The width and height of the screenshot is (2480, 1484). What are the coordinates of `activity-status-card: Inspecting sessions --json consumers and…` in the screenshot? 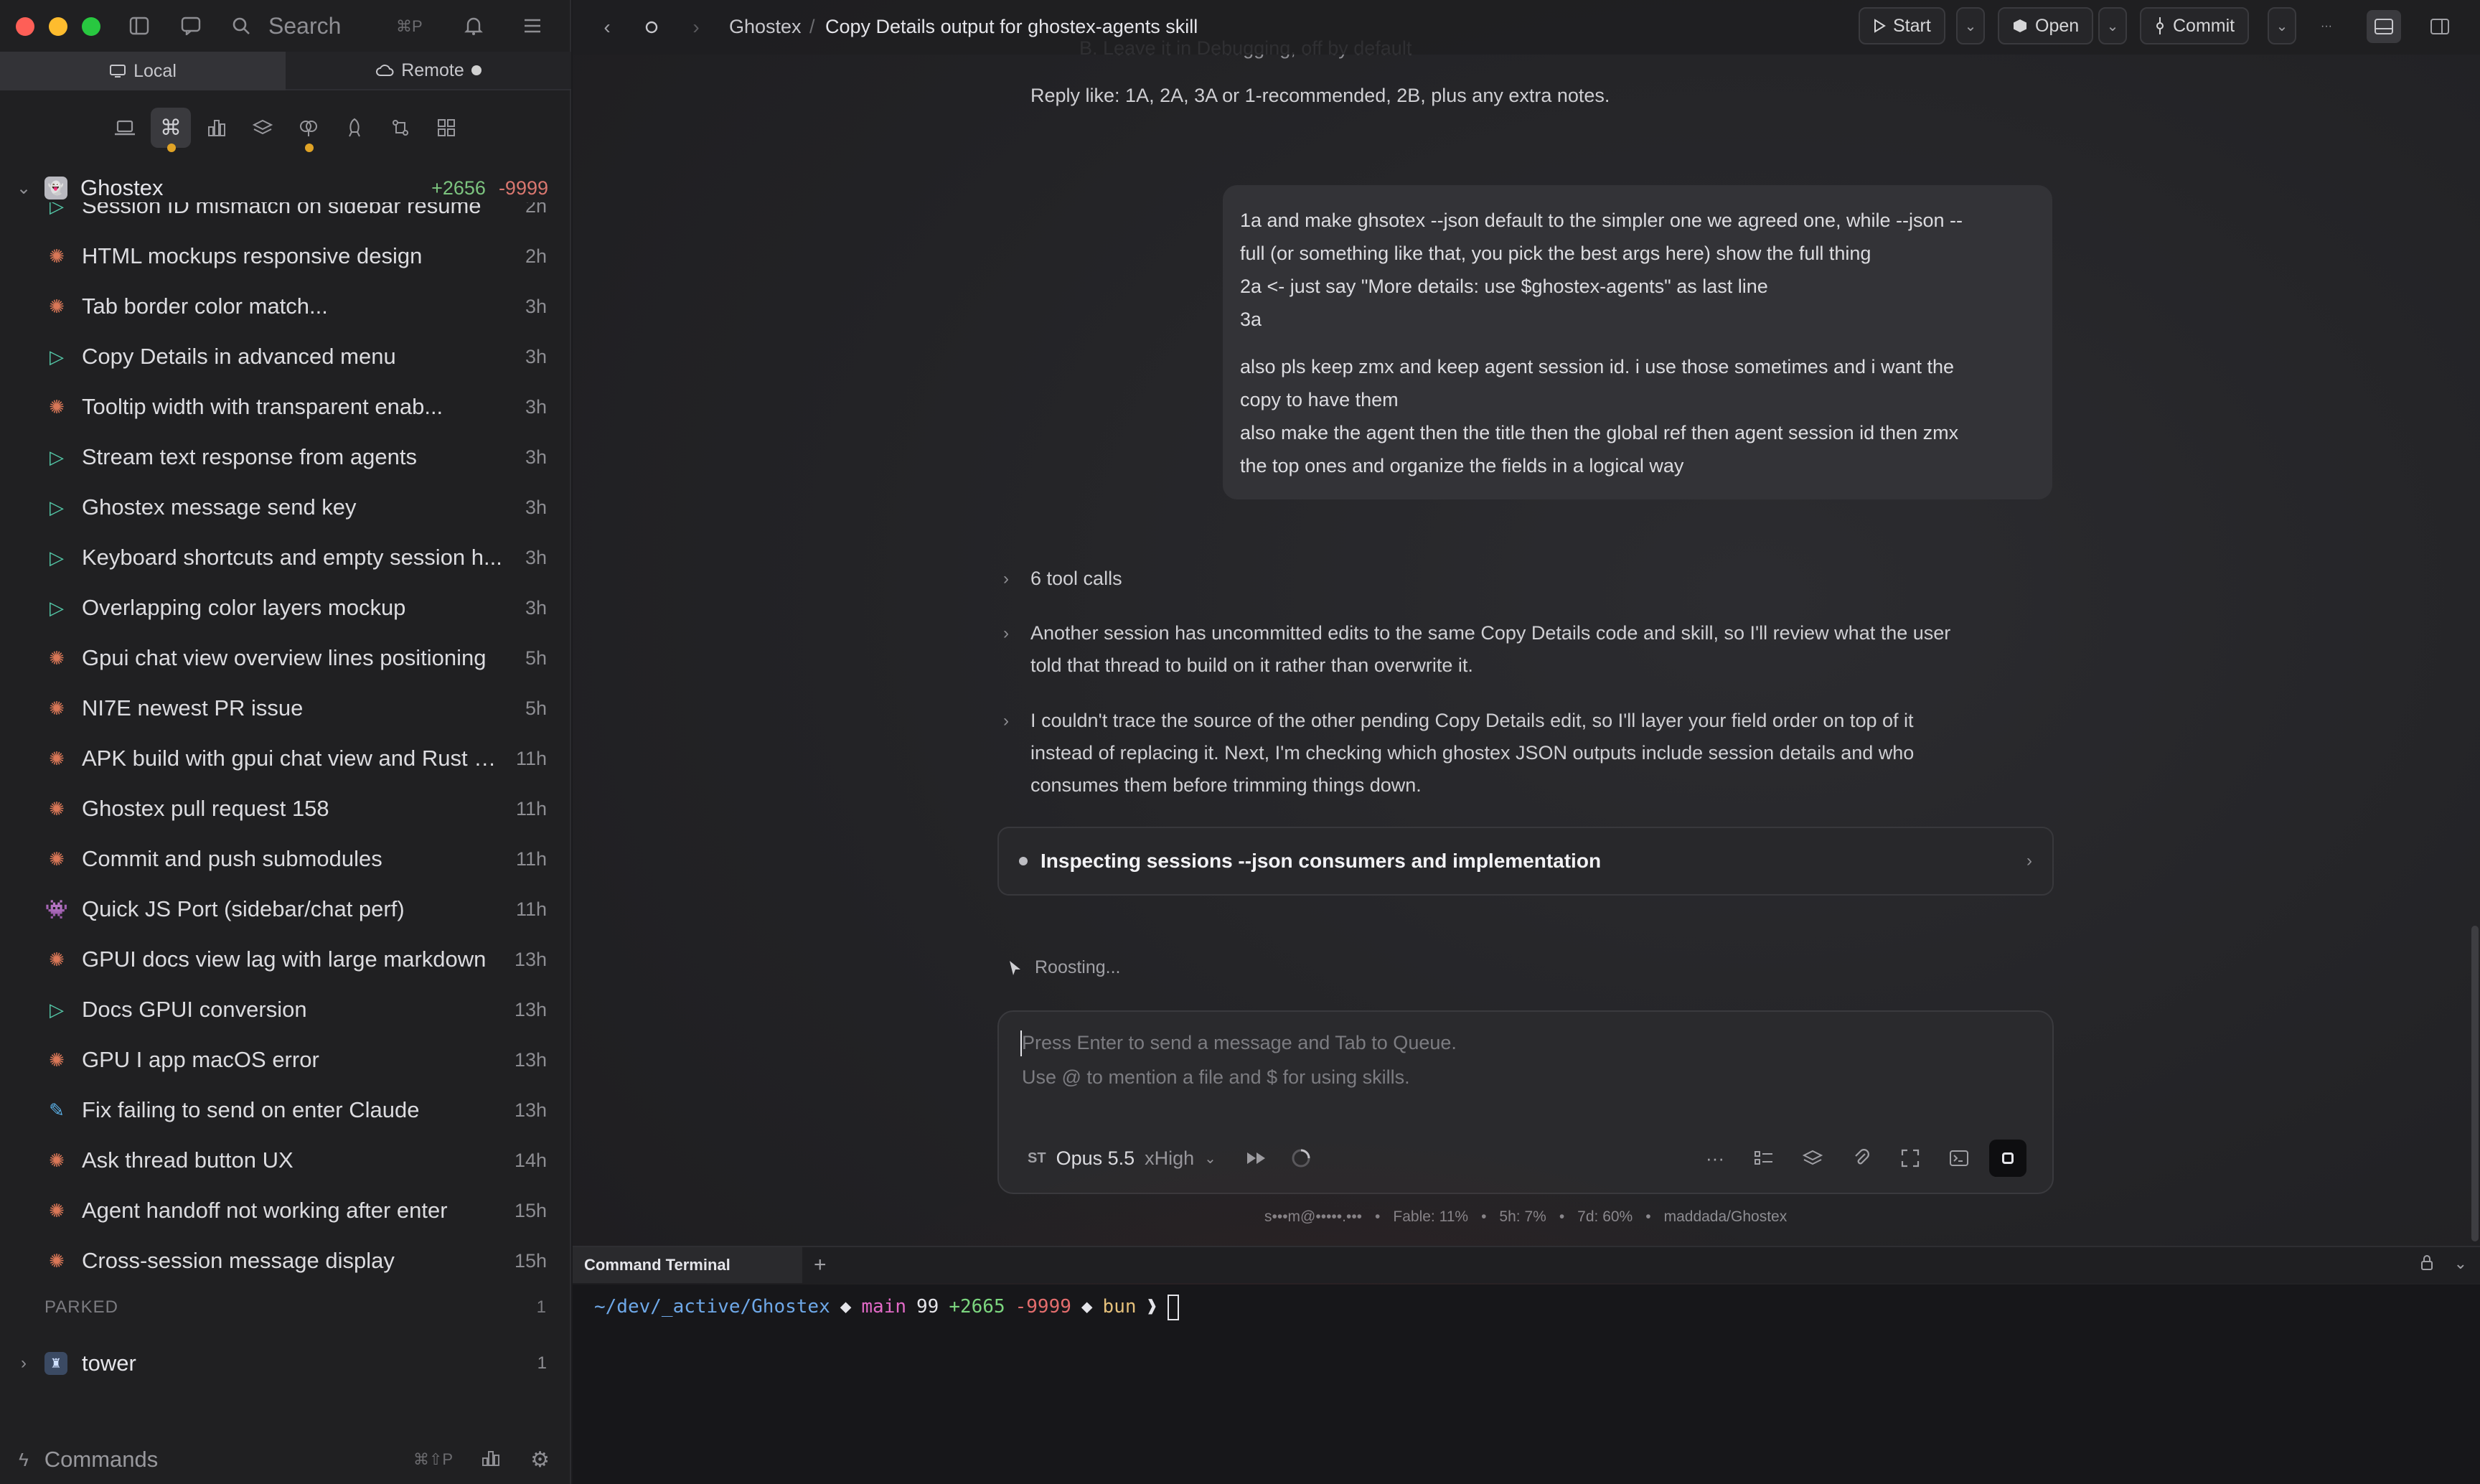 It's located at (1525, 861).